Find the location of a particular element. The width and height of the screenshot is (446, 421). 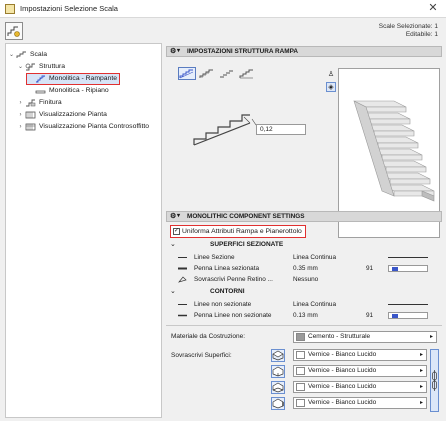

prop-row-cut-lines: Linee Sezione Linea Continua is located at coordinates (307, 257).